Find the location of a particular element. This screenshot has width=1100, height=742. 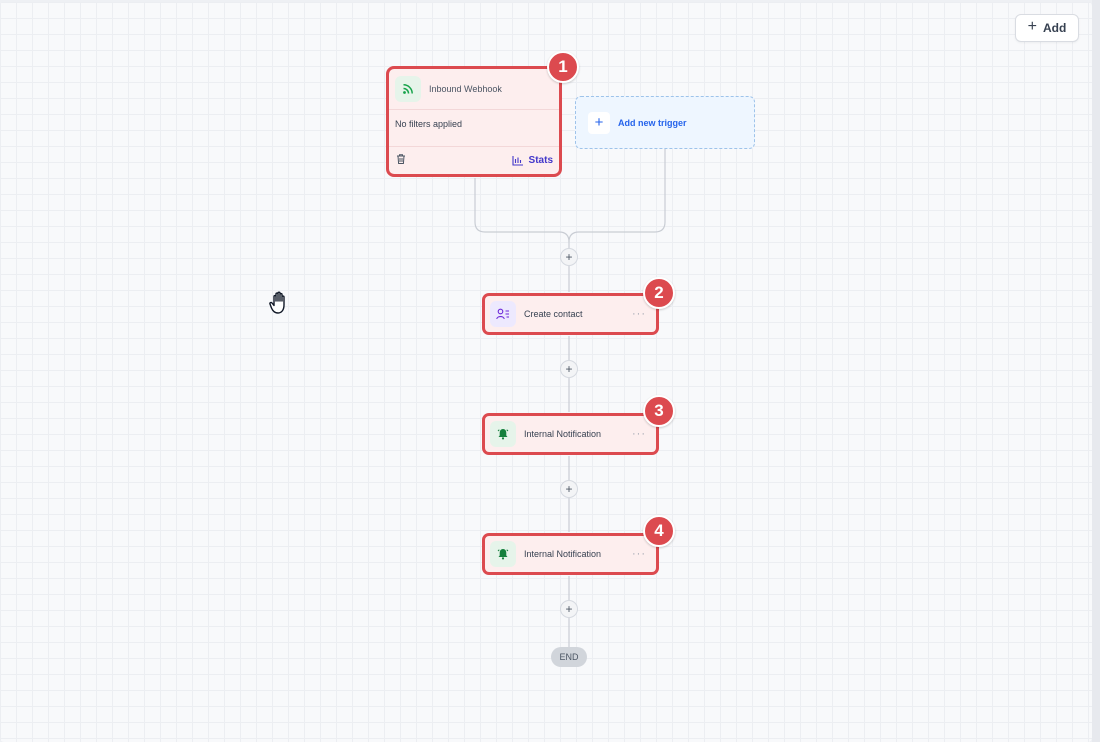

add-button: + Add is located at coordinates (1047, 28).